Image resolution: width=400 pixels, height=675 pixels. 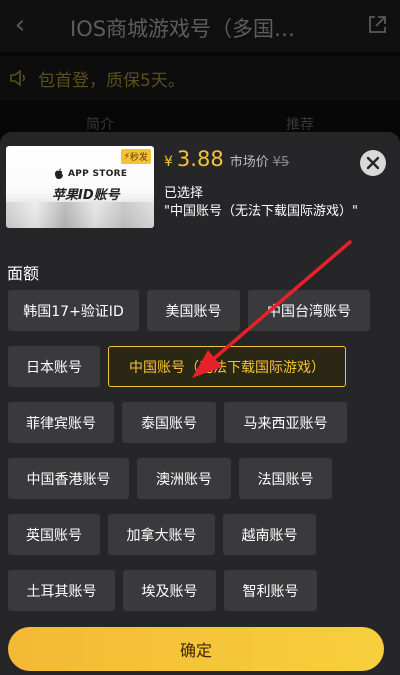 What do you see at coordinates (261, 211) in the screenshot?
I see `selected-value: "中国账号（无法下载国际游戏）"` at bounding box center [261, 211].